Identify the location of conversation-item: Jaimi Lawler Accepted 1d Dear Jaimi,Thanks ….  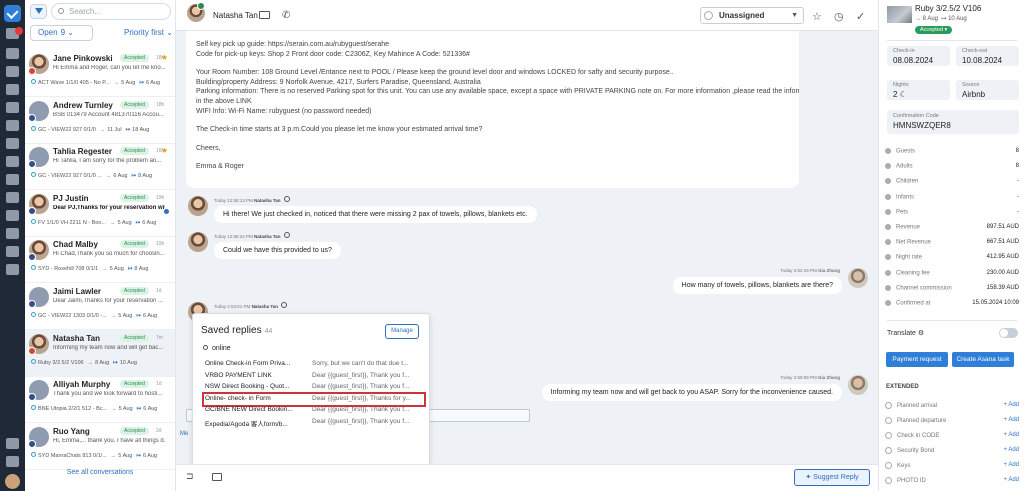
(100, 306).